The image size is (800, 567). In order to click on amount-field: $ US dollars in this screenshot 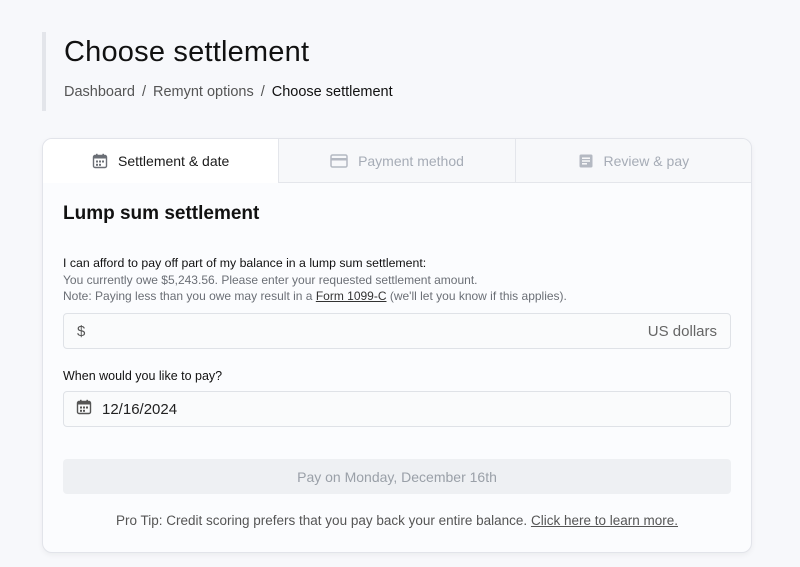, I will do `click(397, 331)`.